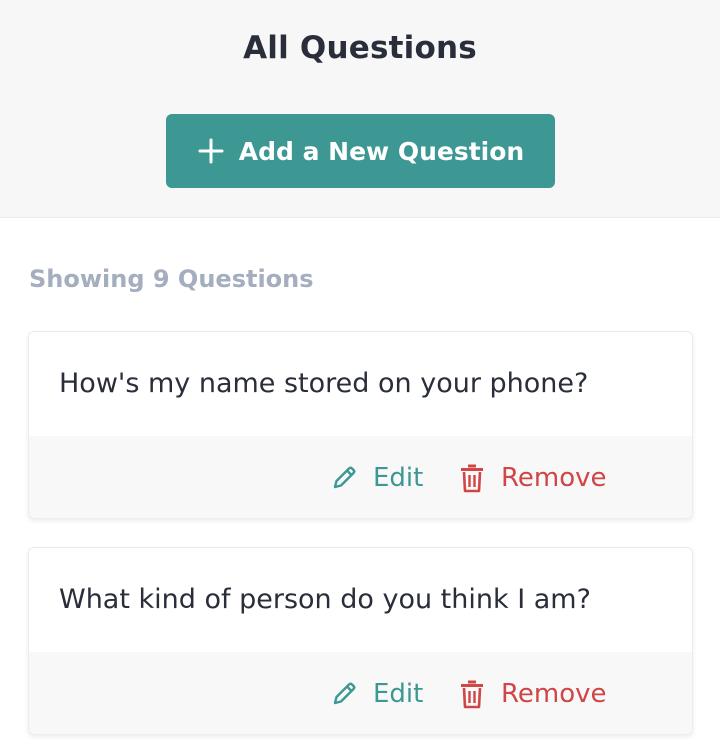 The width and height of the screenshot is (720, 744). Describe the element at coordinates (360, 48) in the screenshot. I see `page-title: All Questions` at that location.